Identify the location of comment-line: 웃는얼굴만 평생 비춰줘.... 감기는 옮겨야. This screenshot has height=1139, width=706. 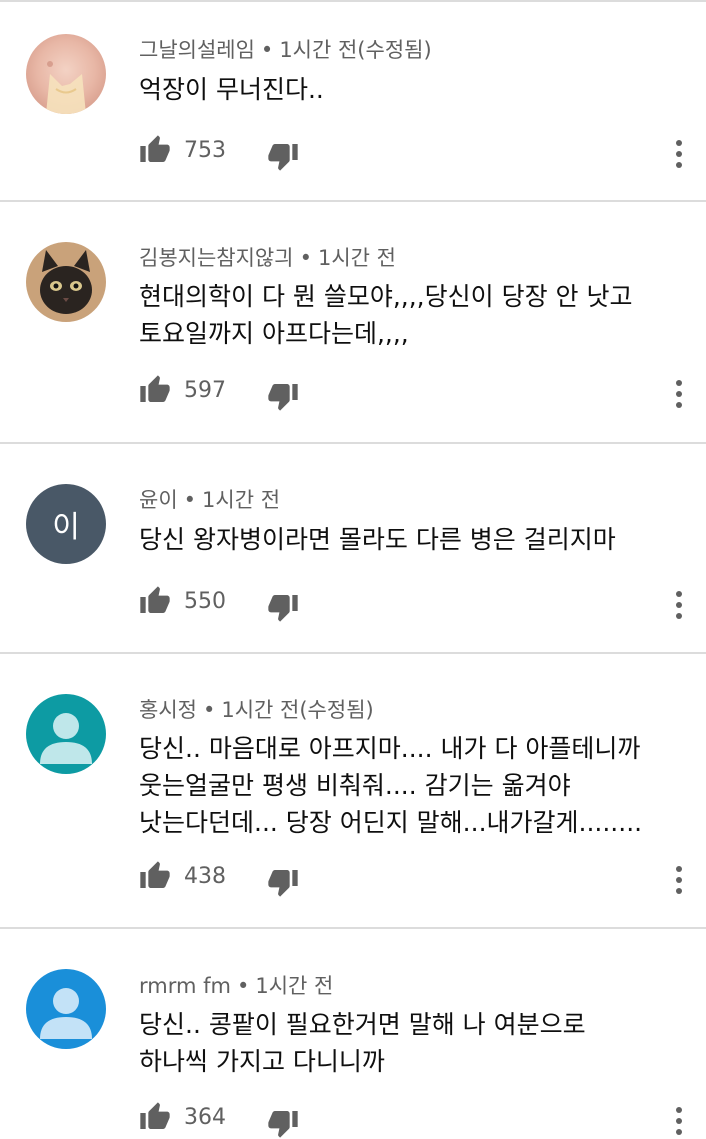
(355, 785).